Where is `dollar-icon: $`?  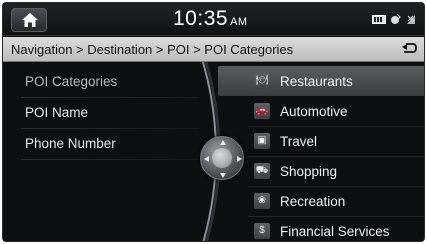
dollar-icon: $ is located at coordinates (262, 231).